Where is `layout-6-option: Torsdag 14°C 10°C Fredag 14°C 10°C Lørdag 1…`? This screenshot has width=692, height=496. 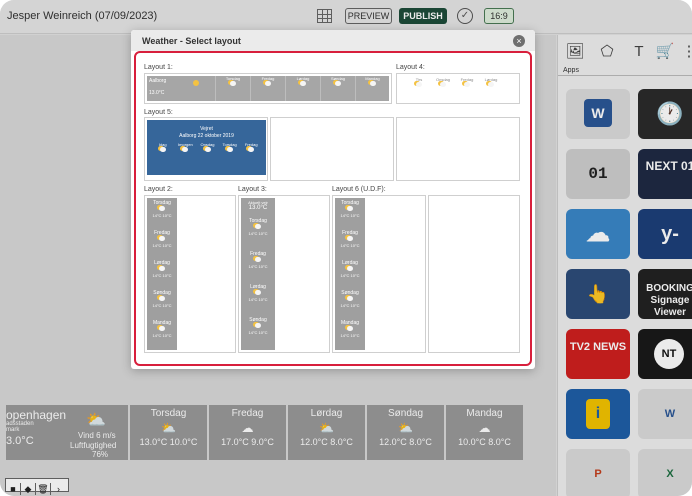 layout-6-option: Torsdag 14°C 10°C Fredag 14°C 10°C Lørdag 1… is located at coordinates (379, 274).